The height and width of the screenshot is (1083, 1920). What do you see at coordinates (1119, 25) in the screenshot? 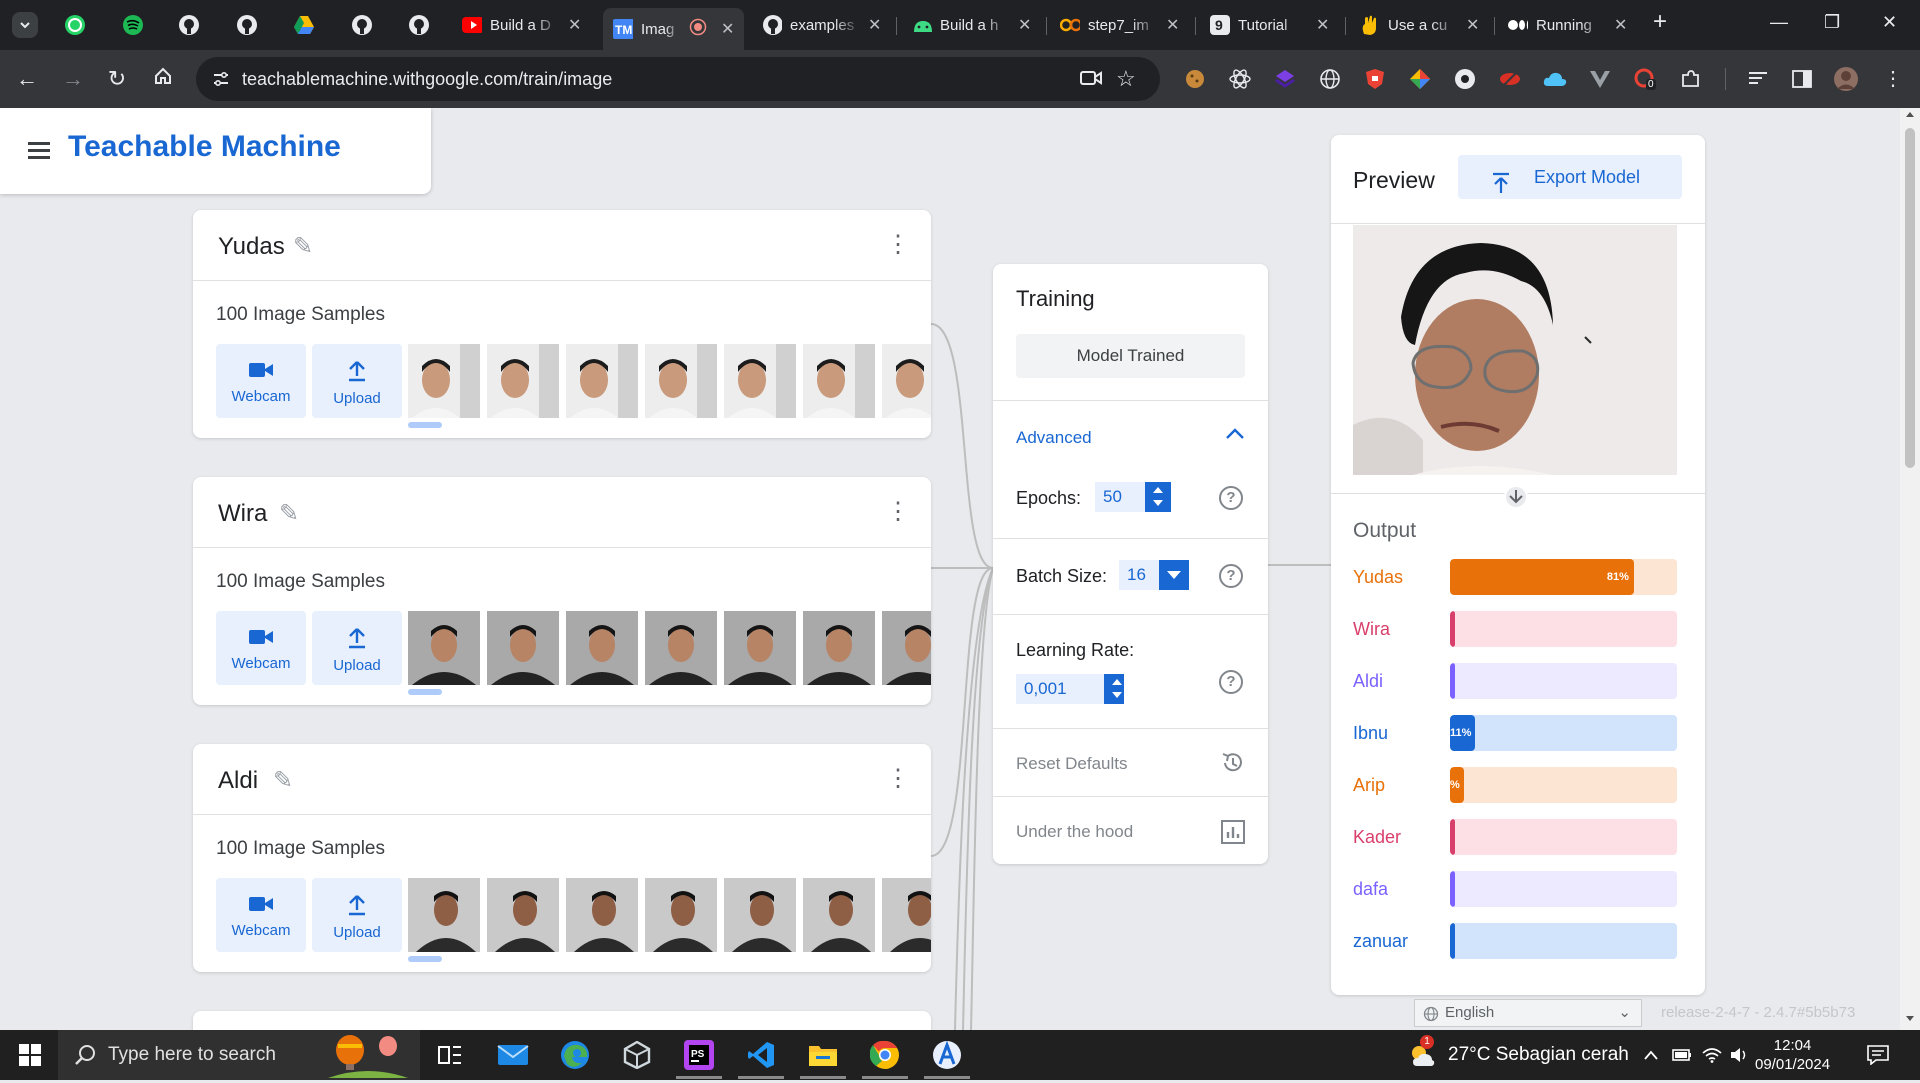
I see `tab-colab: step7_im ✕` at bounding box center [1119, 25].